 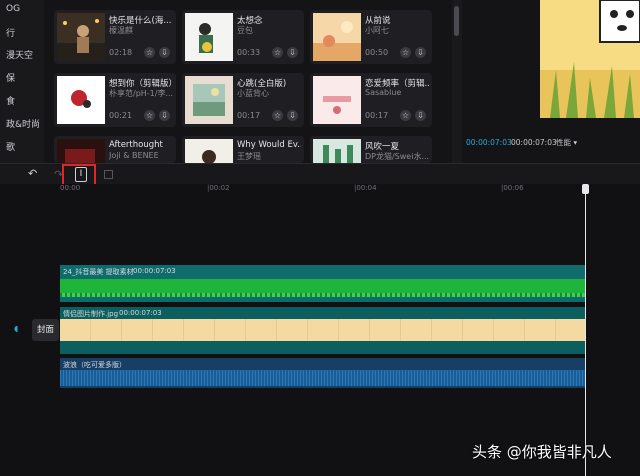 I want to click on audio-clip-name: 波浪（吃可爱多版）, so click(x=94, y=365).